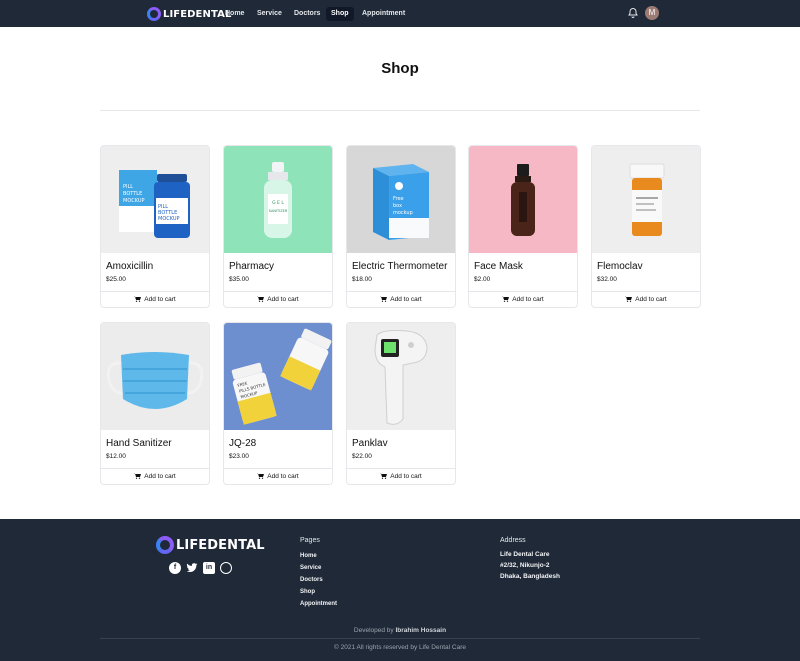 The image size is (800, 661). What do you see at coordinates (242, 443) in the screenshot?
I see `product-name: JQ-28` at bounding box center [242, 443].